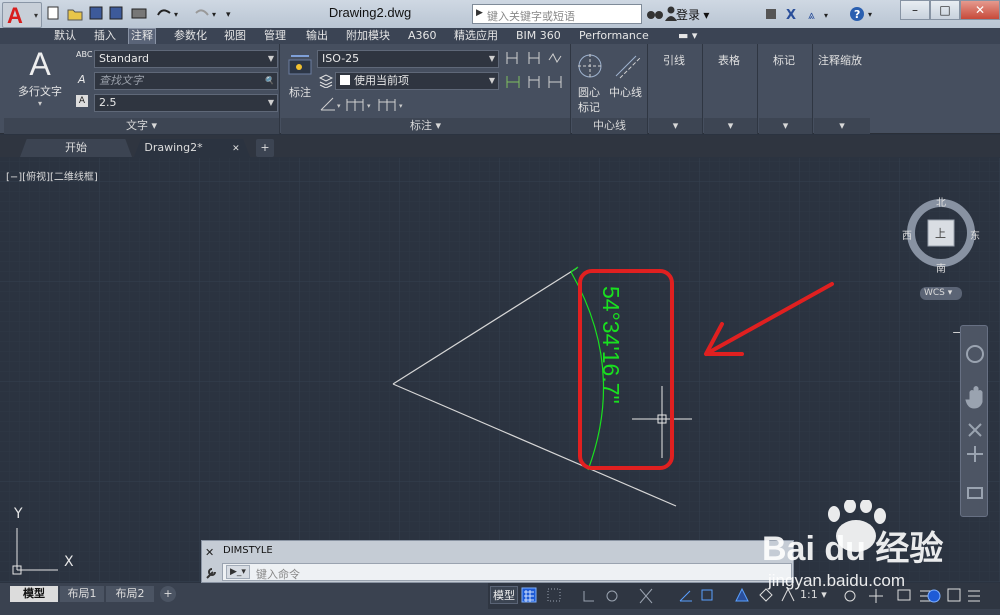 This screenshot has width=1000, height=615. I want to click on angle-dimension-text: 54°34'16.7", so click(610, 345).